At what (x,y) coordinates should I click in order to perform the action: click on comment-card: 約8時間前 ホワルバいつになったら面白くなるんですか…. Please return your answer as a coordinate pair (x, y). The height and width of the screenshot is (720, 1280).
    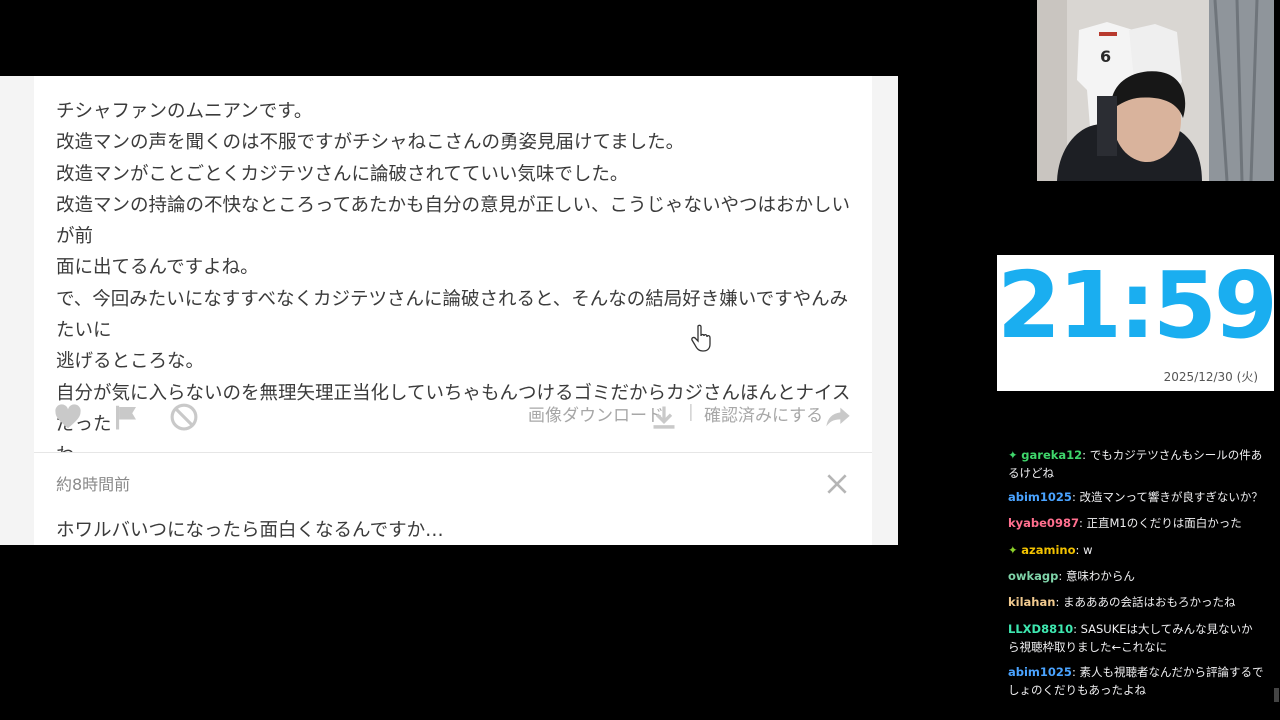
    Looking at the image, I should click on (453, 498).